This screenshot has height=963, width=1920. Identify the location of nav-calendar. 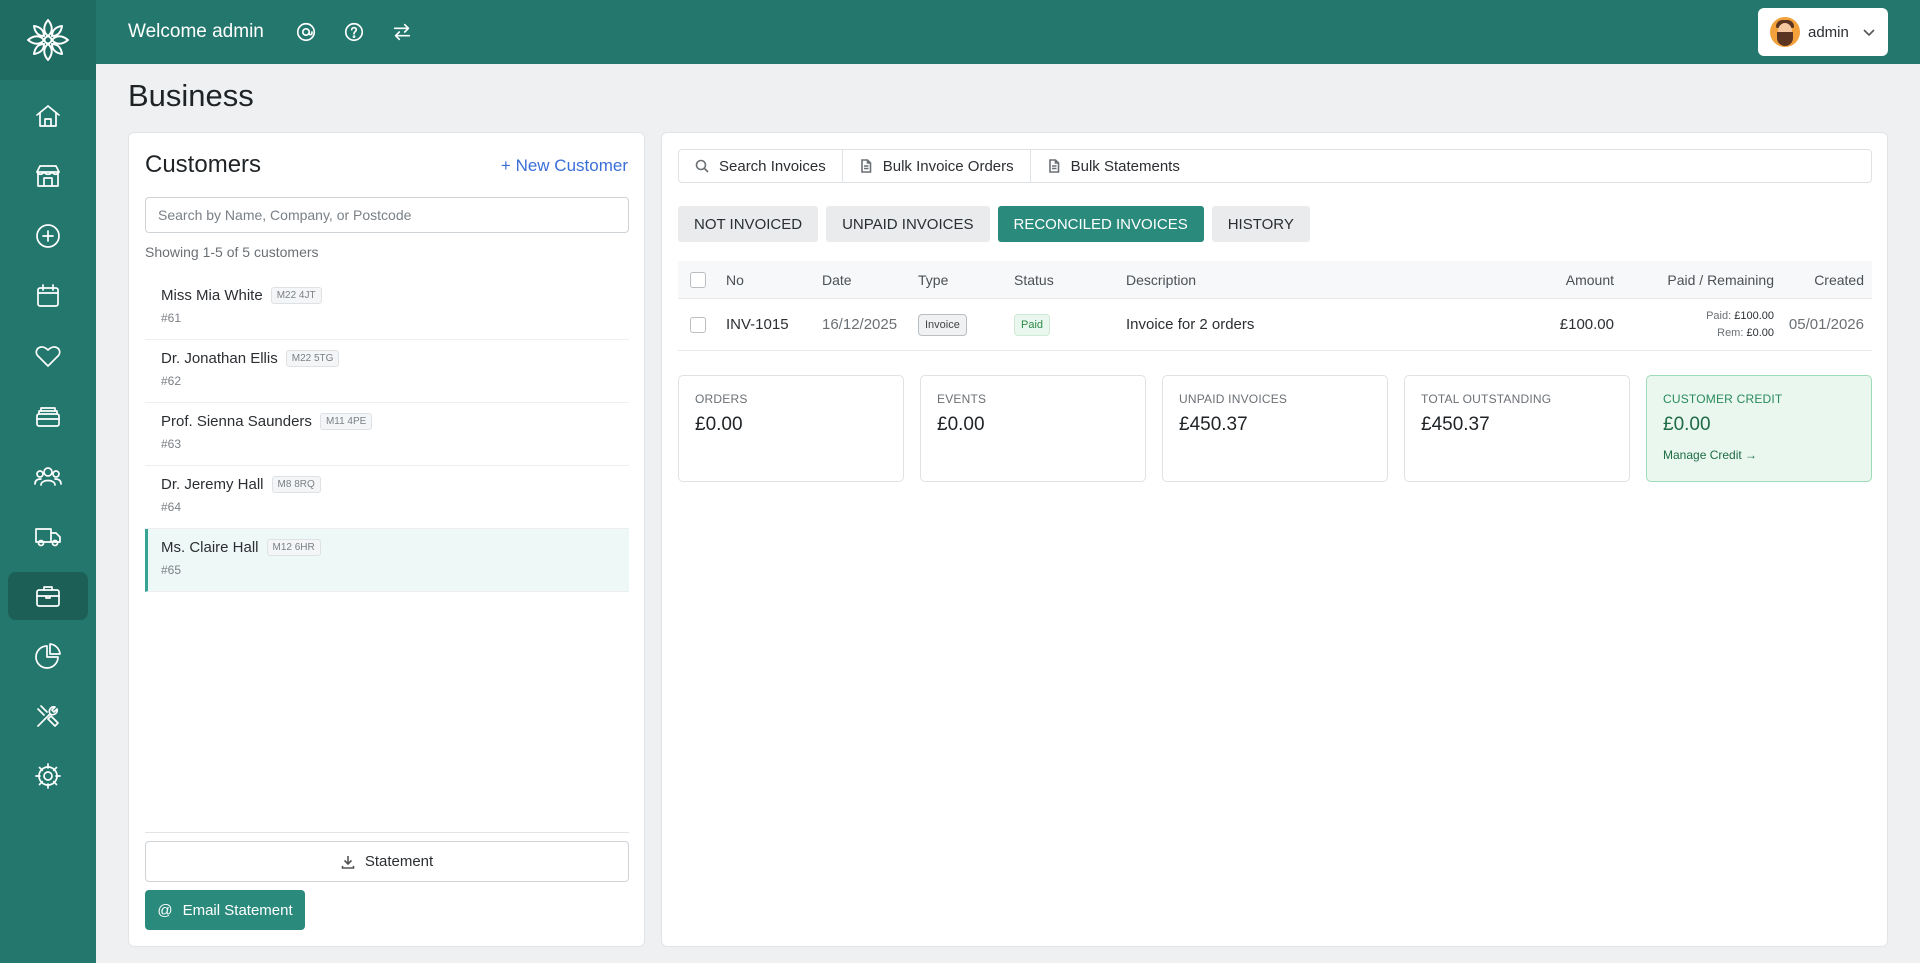
(48, 296).